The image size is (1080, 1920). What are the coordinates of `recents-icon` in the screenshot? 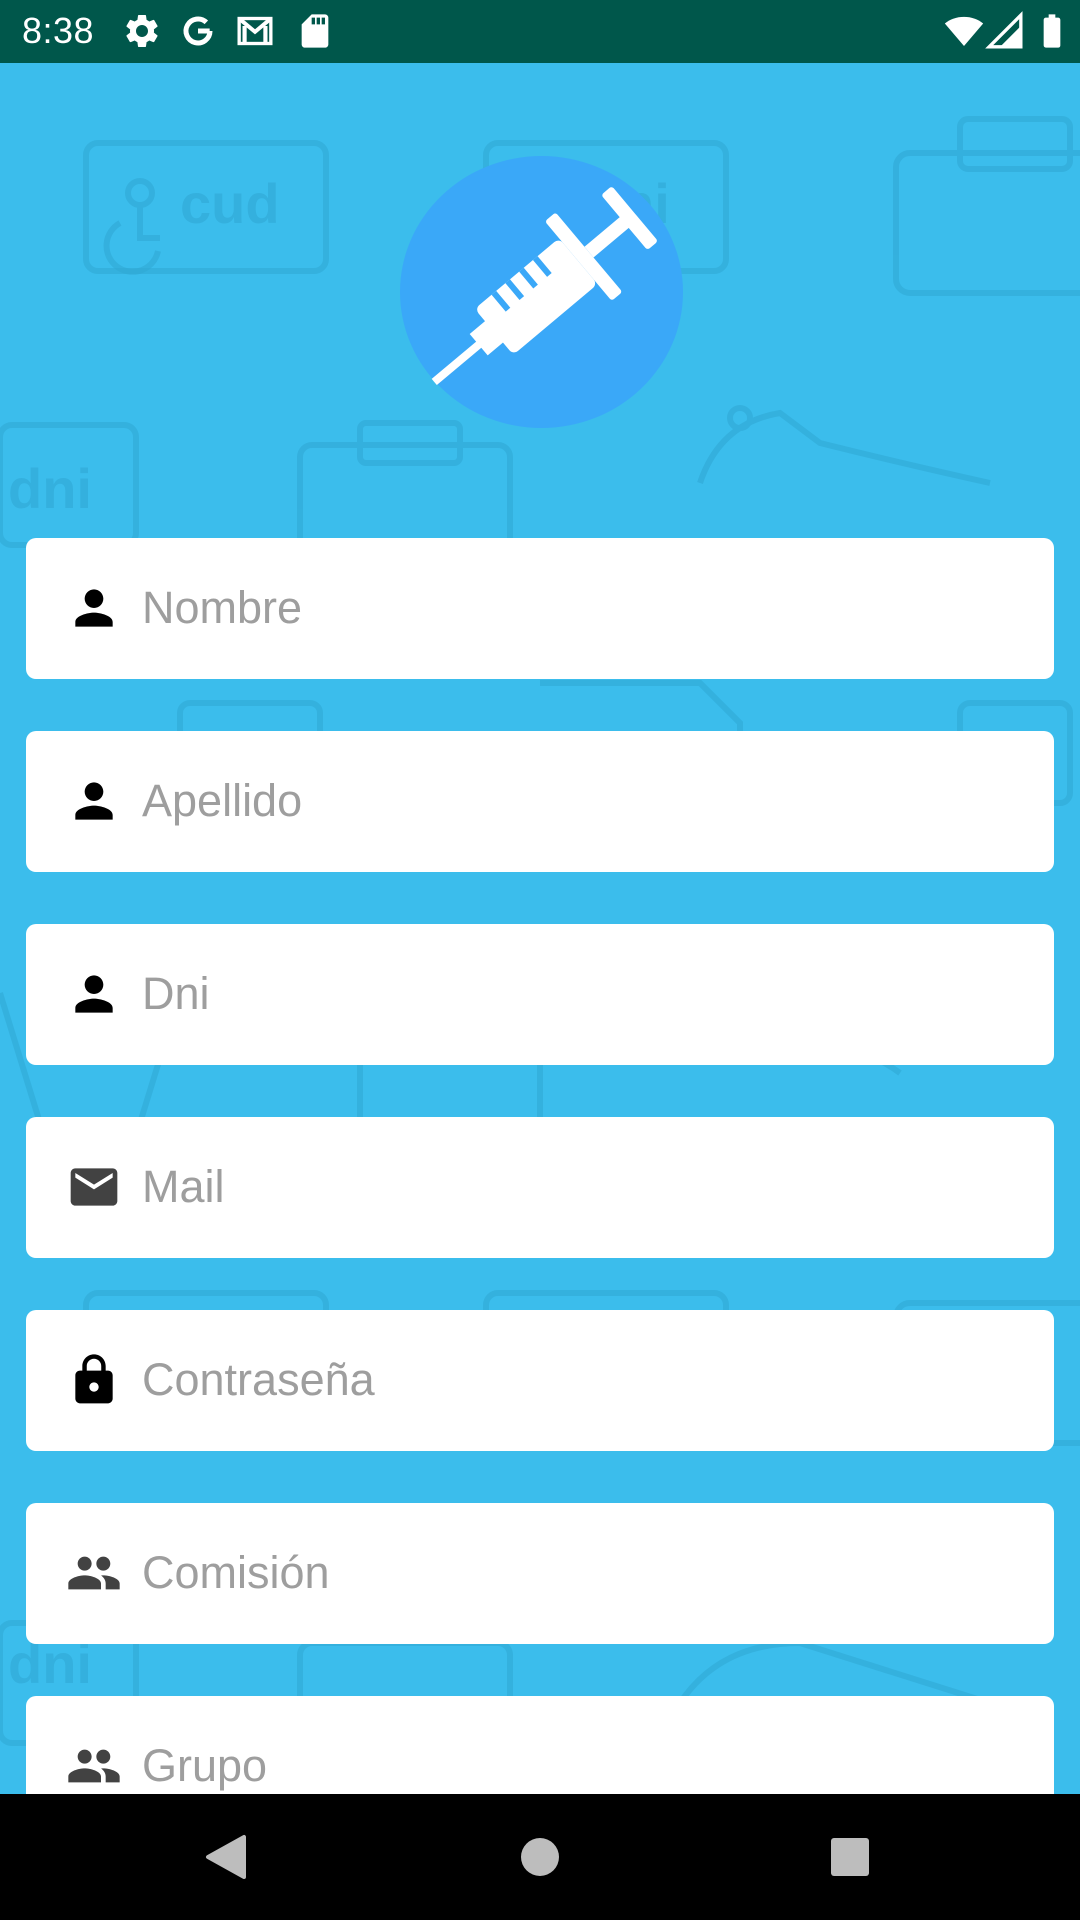 It's located at (850, 1857).